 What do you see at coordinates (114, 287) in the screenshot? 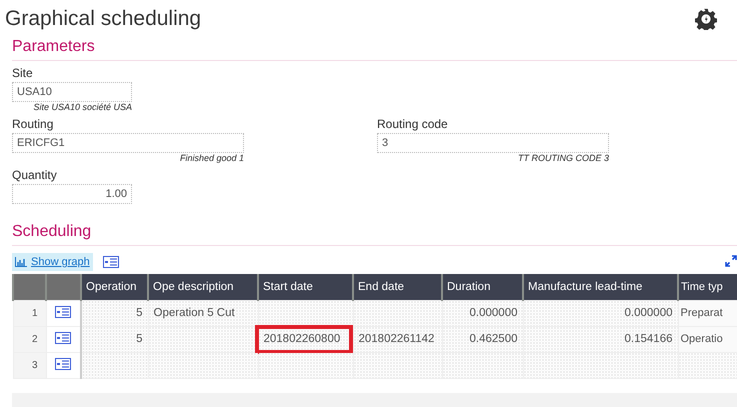
I see `column-header: Operation` at bounding box center [114, 287].